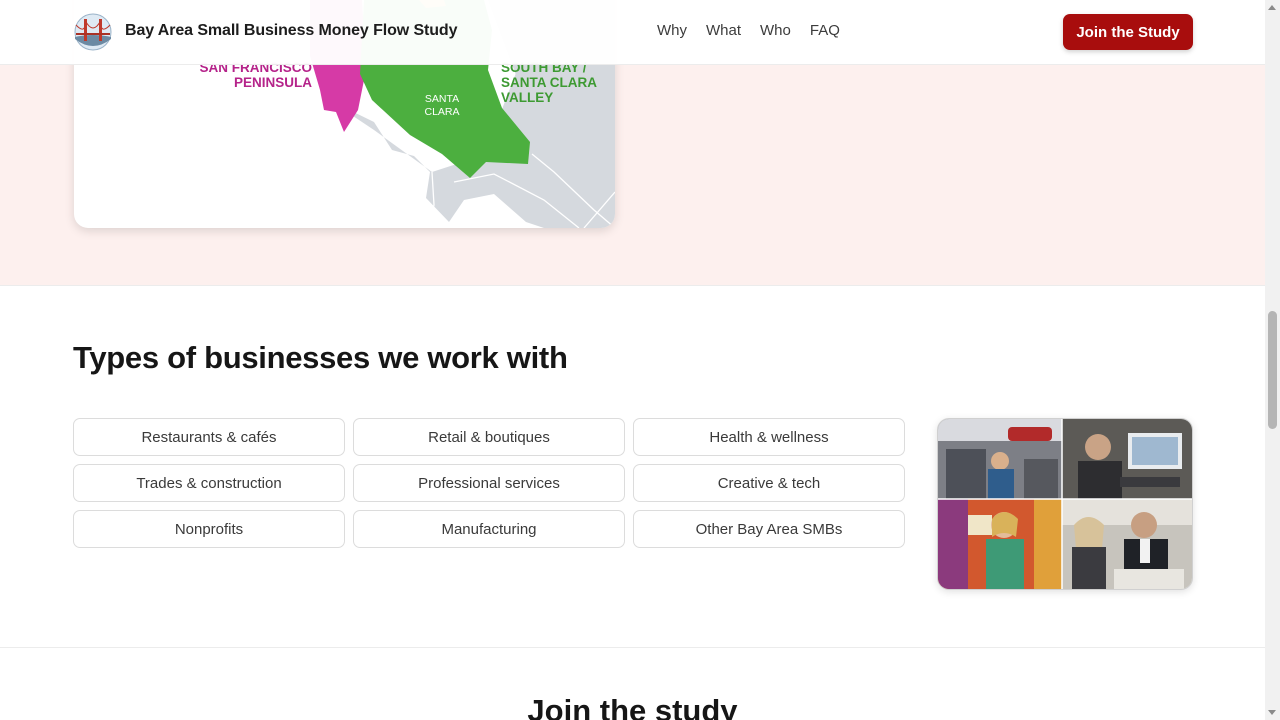  Describe the element at coordinates (1127, 459) in the screenshot. I see `photo-office-man` at that location.